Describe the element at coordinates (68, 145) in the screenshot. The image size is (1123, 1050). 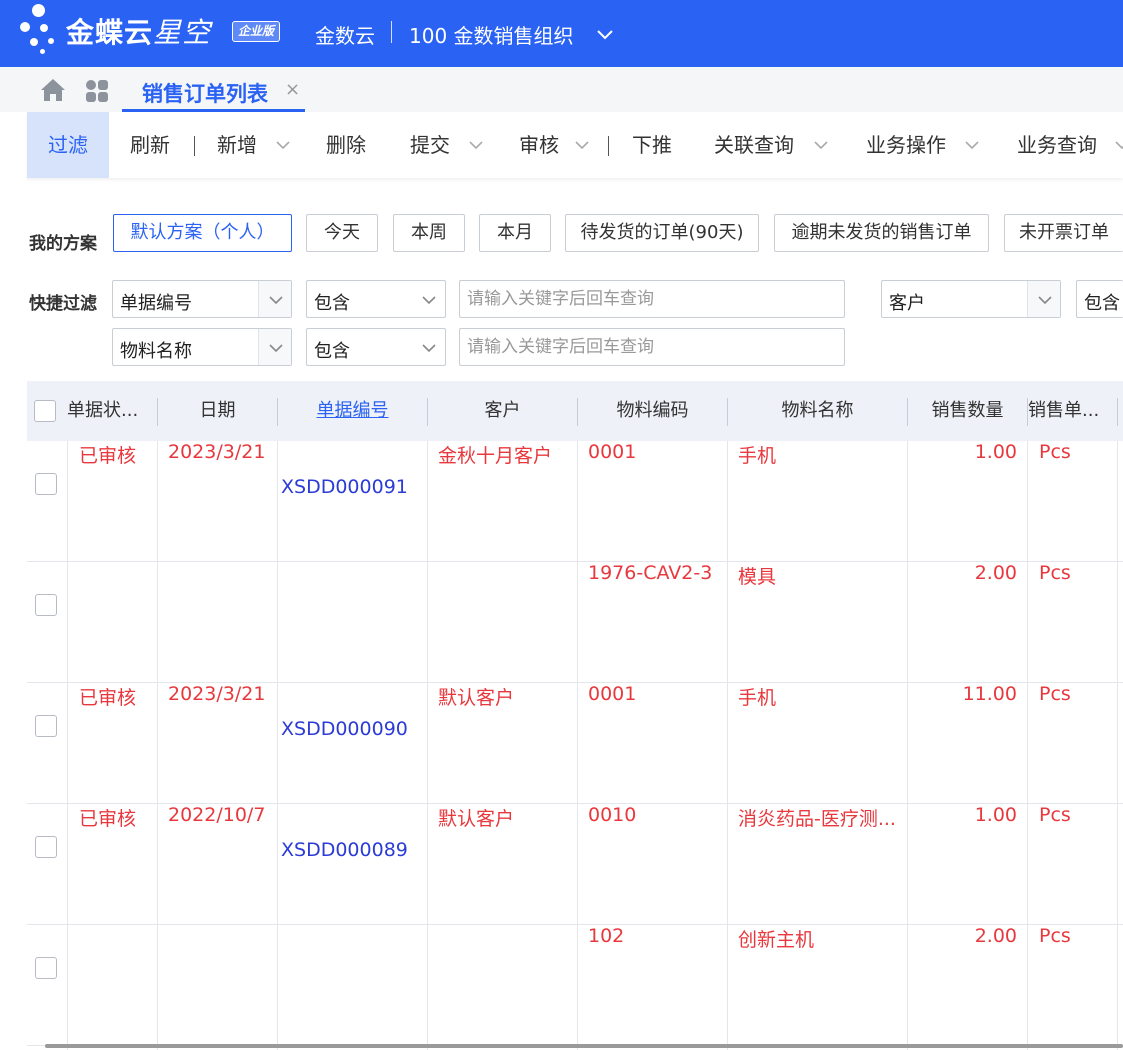
I see `filter-button: 过滤` at that location.